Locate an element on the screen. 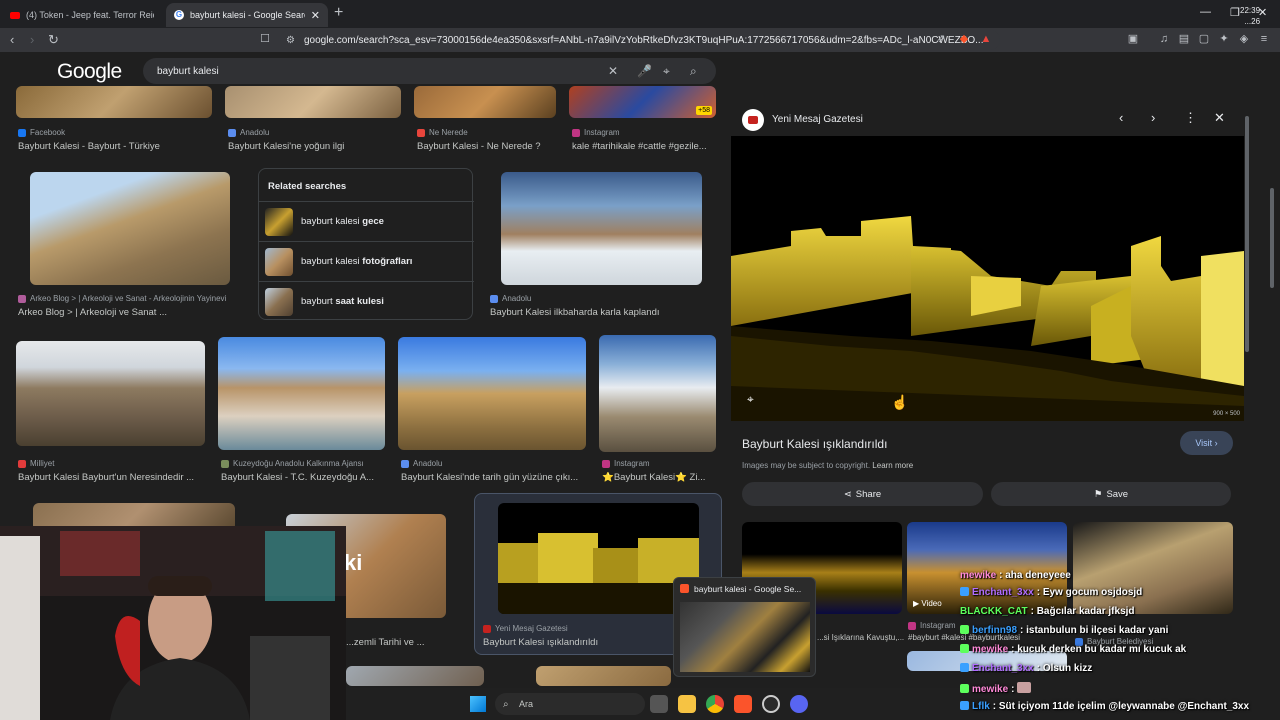 The height and width of the screenshot is (720, 1280). system-clock: 22:39 ...26 is located at coordinates (1250, 16).